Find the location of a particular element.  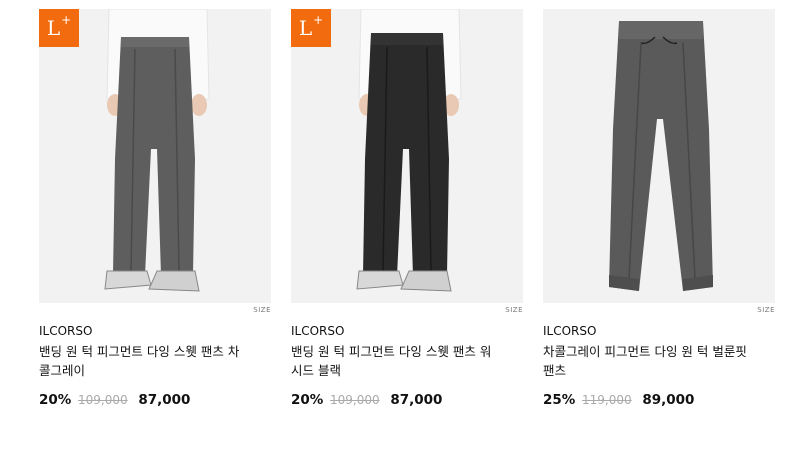

sale-price: 89,000 is located at coordinates (668, 400).